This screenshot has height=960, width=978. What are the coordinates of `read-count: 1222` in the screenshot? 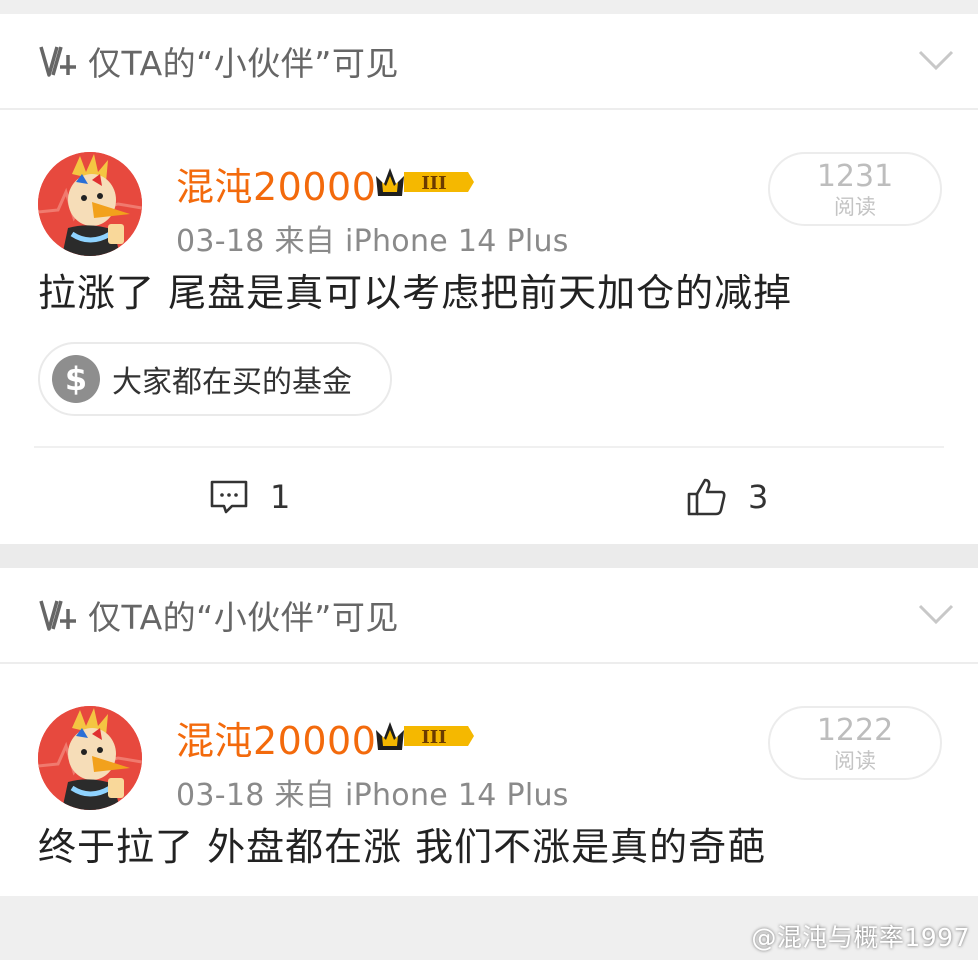 It's located at (855, 730).